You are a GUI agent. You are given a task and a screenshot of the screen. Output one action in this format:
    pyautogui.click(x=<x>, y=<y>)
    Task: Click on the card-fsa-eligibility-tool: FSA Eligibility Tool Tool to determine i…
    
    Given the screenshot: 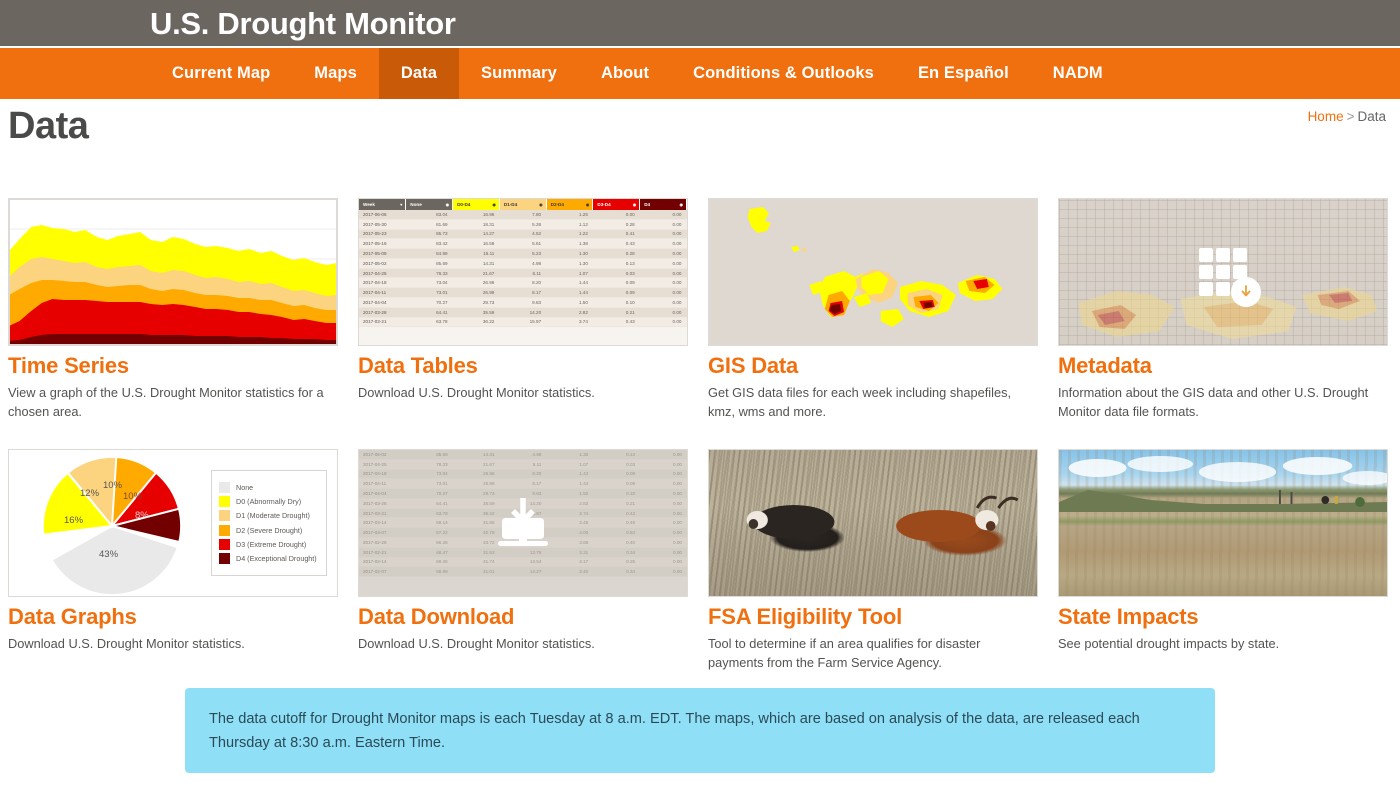 What is the action you would take?
    pyautogui.click(x=875, y=566)
    